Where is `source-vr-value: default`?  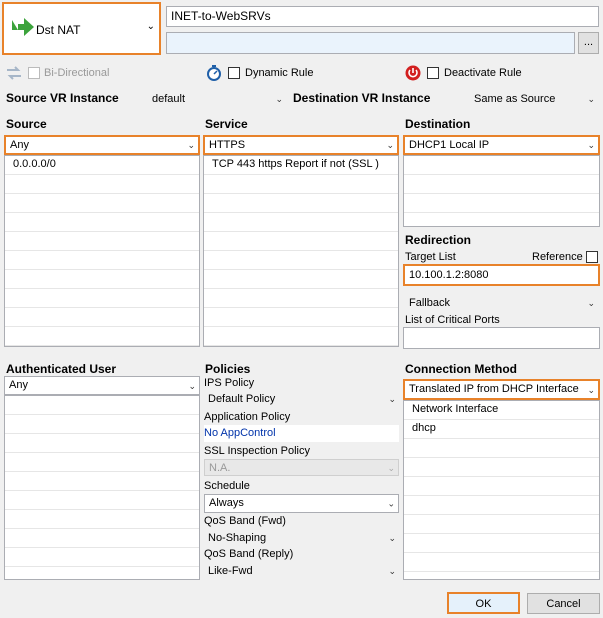 source-vr-value: default is located at coordinates (169, 99).